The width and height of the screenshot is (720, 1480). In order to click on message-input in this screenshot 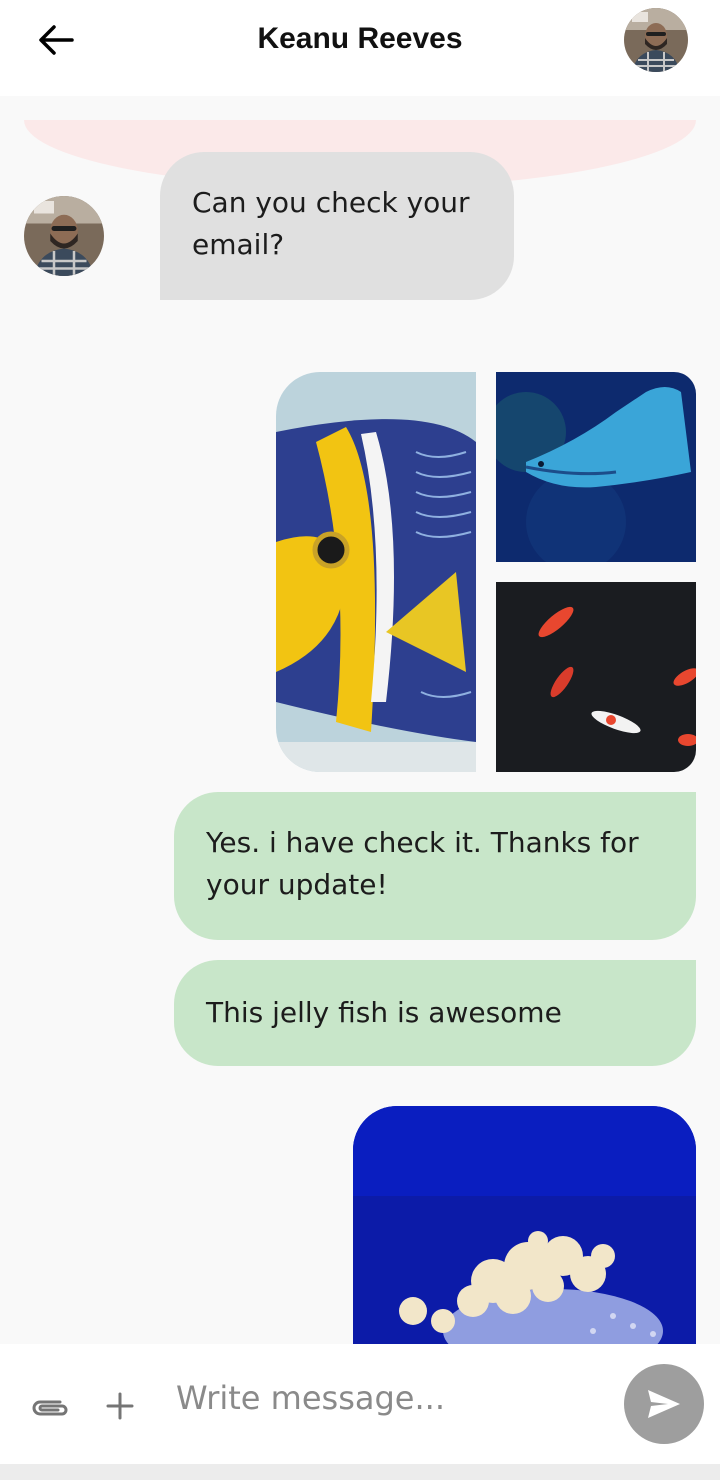, I will do `click(391, 1398)`.